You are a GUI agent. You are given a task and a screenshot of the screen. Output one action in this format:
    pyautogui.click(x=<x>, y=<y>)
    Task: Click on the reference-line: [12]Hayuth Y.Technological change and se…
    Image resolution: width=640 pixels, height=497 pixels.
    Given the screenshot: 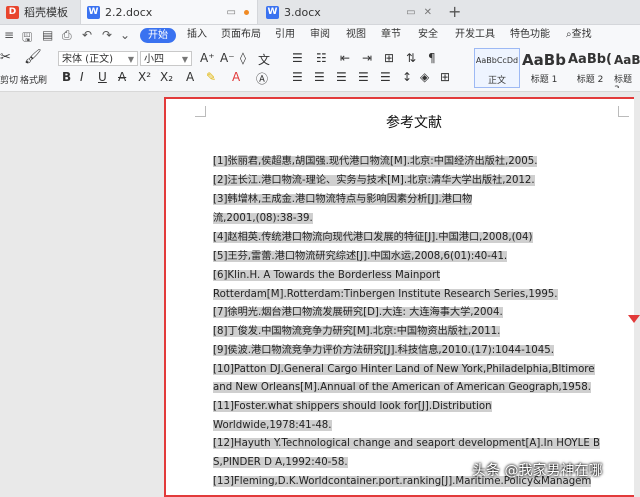 What is the action you would take?
    pyautogui.click(x=406, y=444)
    